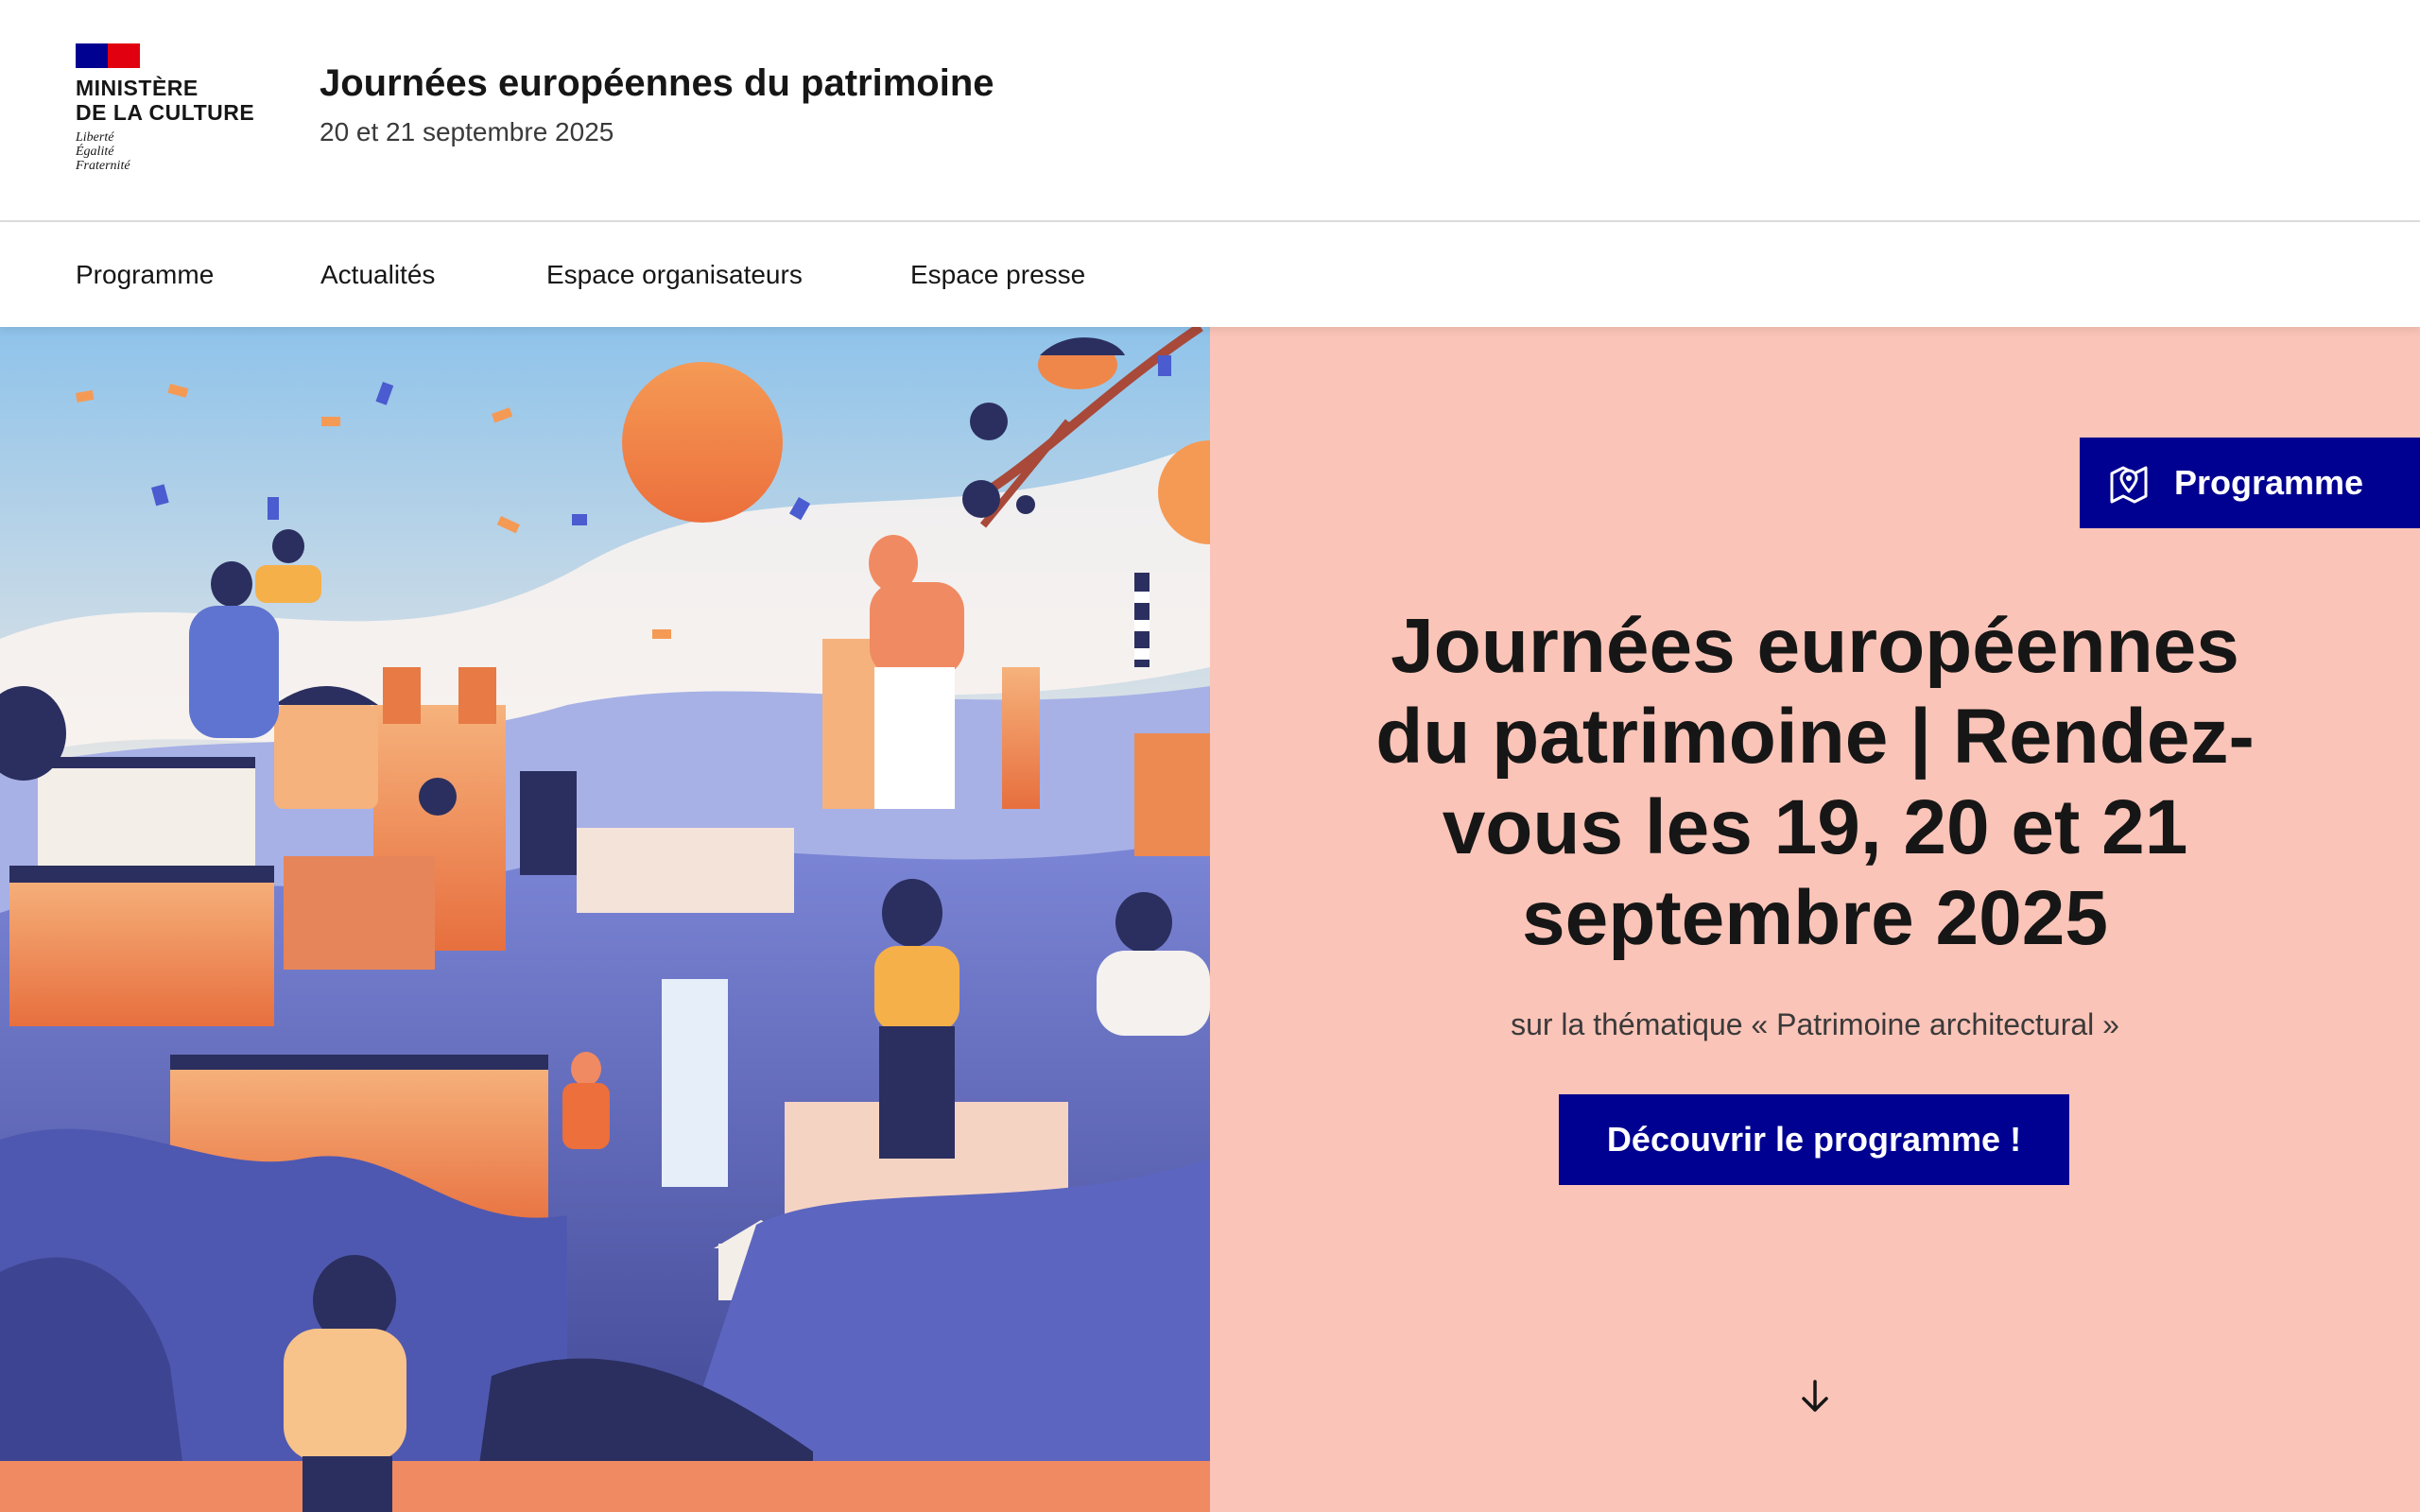  I want to click on nav-item-espace-presse: Espace presse, so click(998, 275).